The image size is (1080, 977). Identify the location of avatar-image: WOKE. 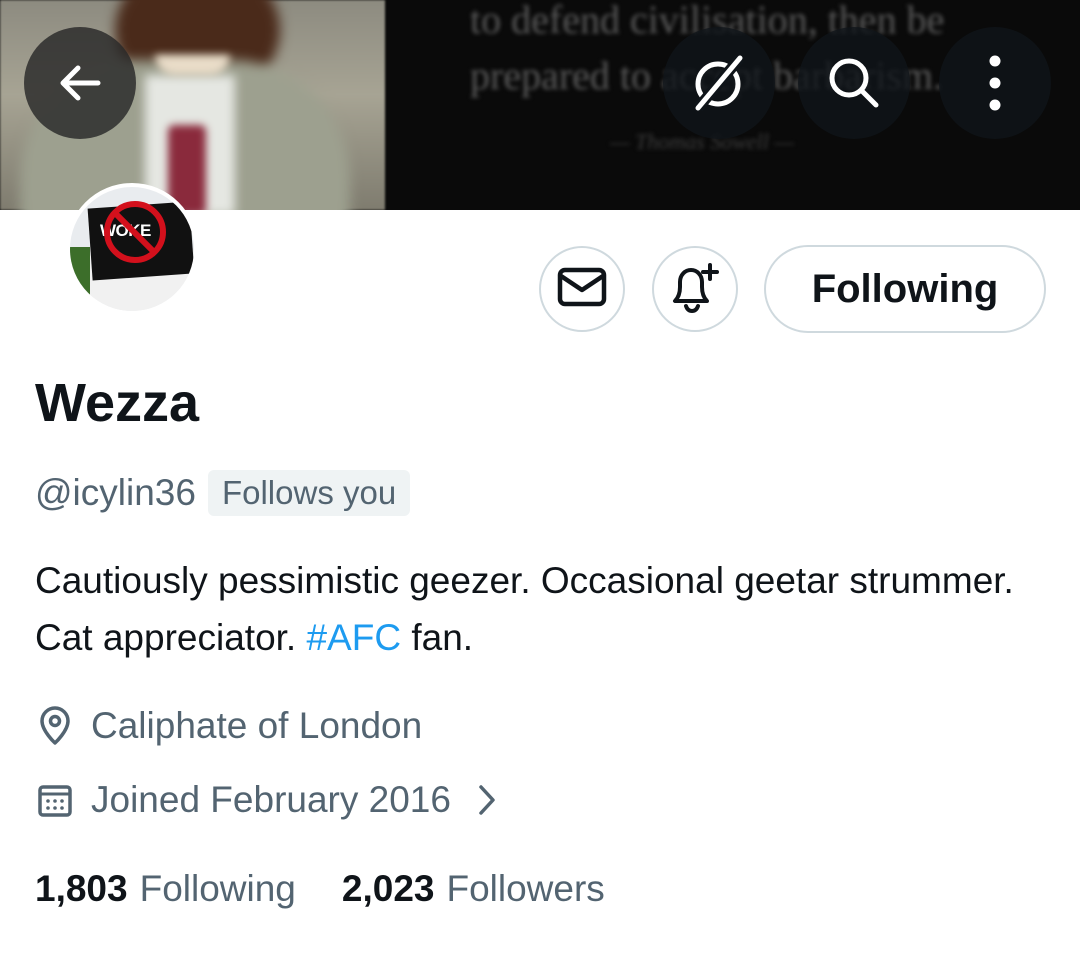
(132, 249).